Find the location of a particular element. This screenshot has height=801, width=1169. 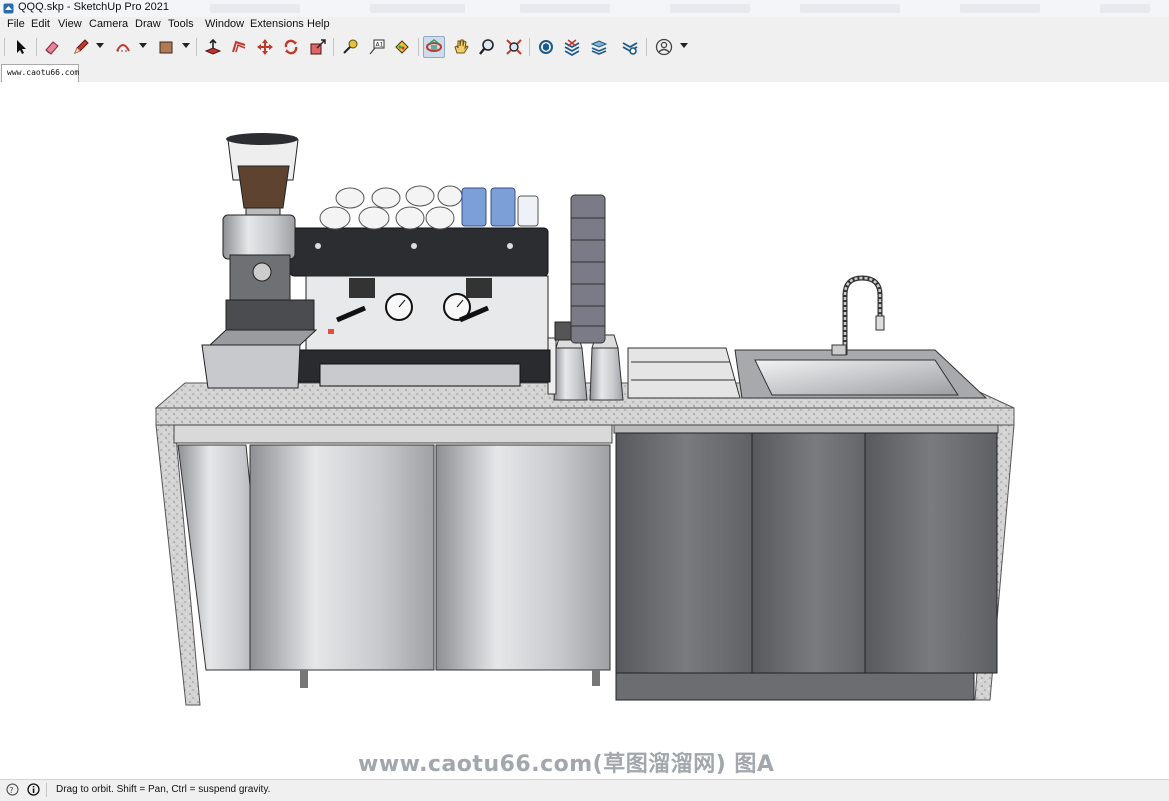

pan-tool-button is located at coordinates (461, 47).